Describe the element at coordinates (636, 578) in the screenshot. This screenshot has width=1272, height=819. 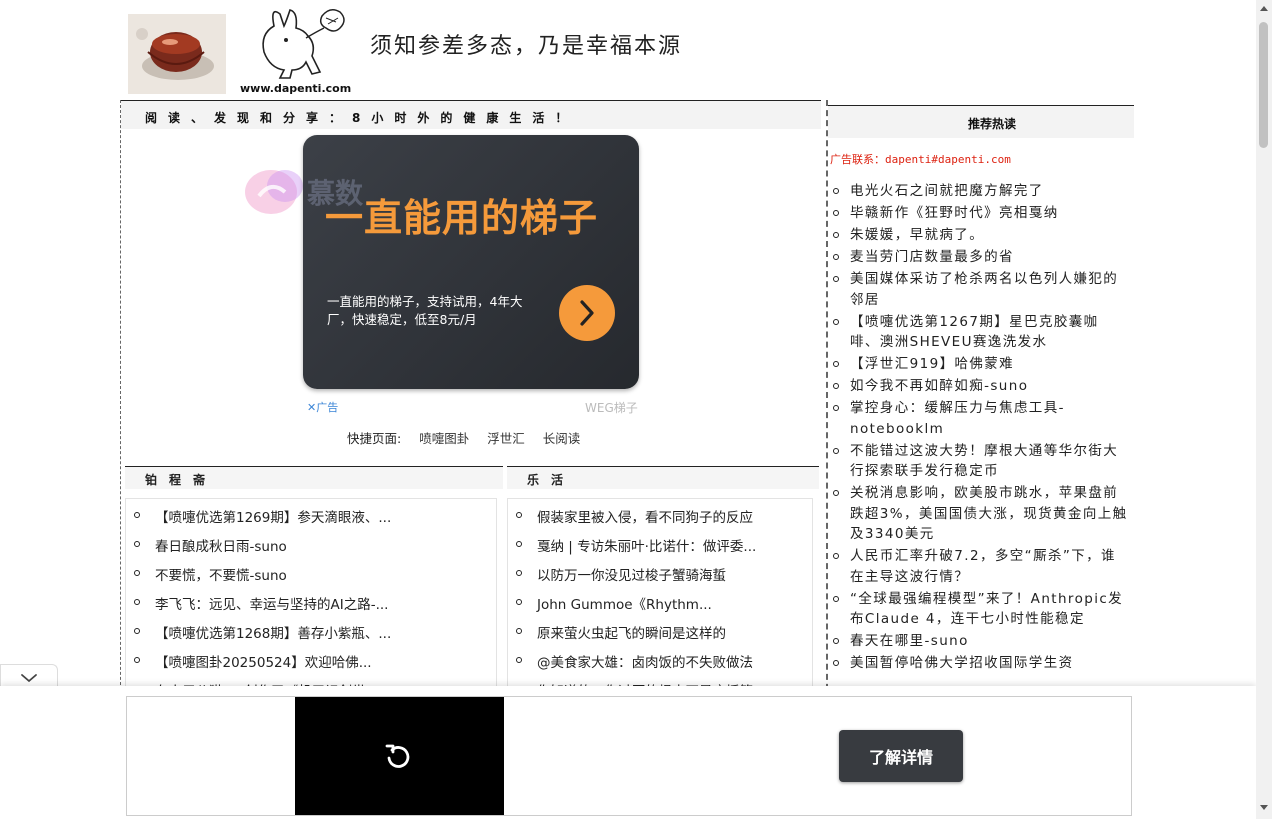
I see `list-item: 以防万一你没见过梭子蟹骑海蜇` at that location.